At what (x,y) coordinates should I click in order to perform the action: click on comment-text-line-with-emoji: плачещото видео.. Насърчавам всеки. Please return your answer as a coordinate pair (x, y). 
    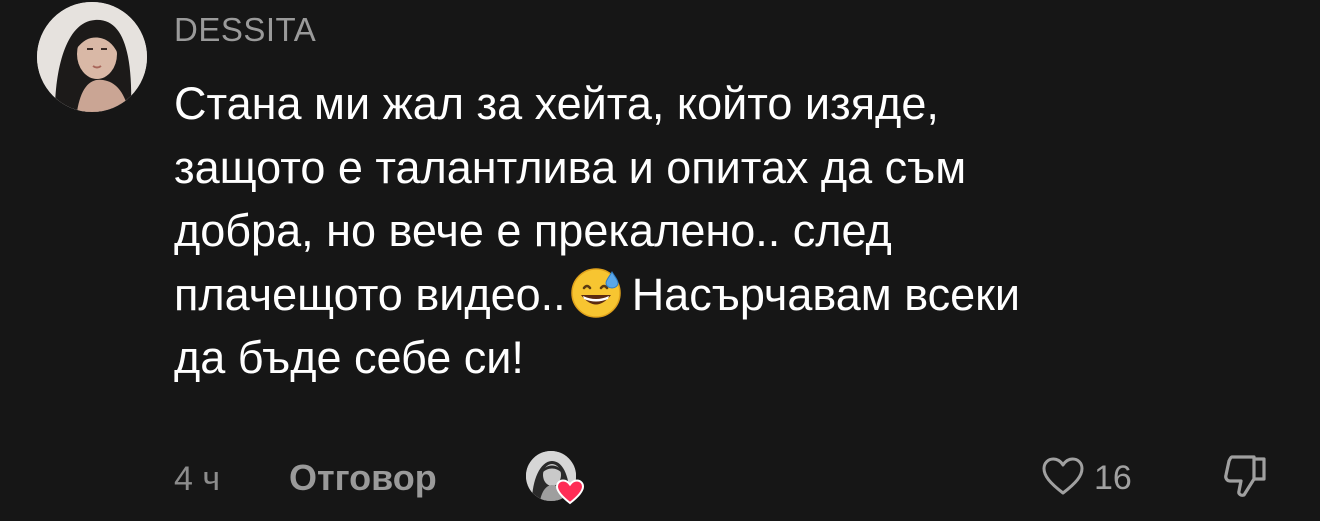
    Looking at the image, I should click on (724, 295).